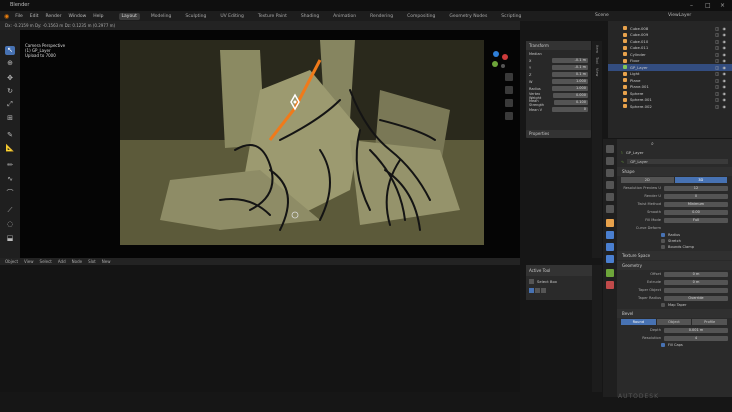  Describe the element at coordinates (543, 290) in the screenshot. I see `mode-subtract-icon` at that location.